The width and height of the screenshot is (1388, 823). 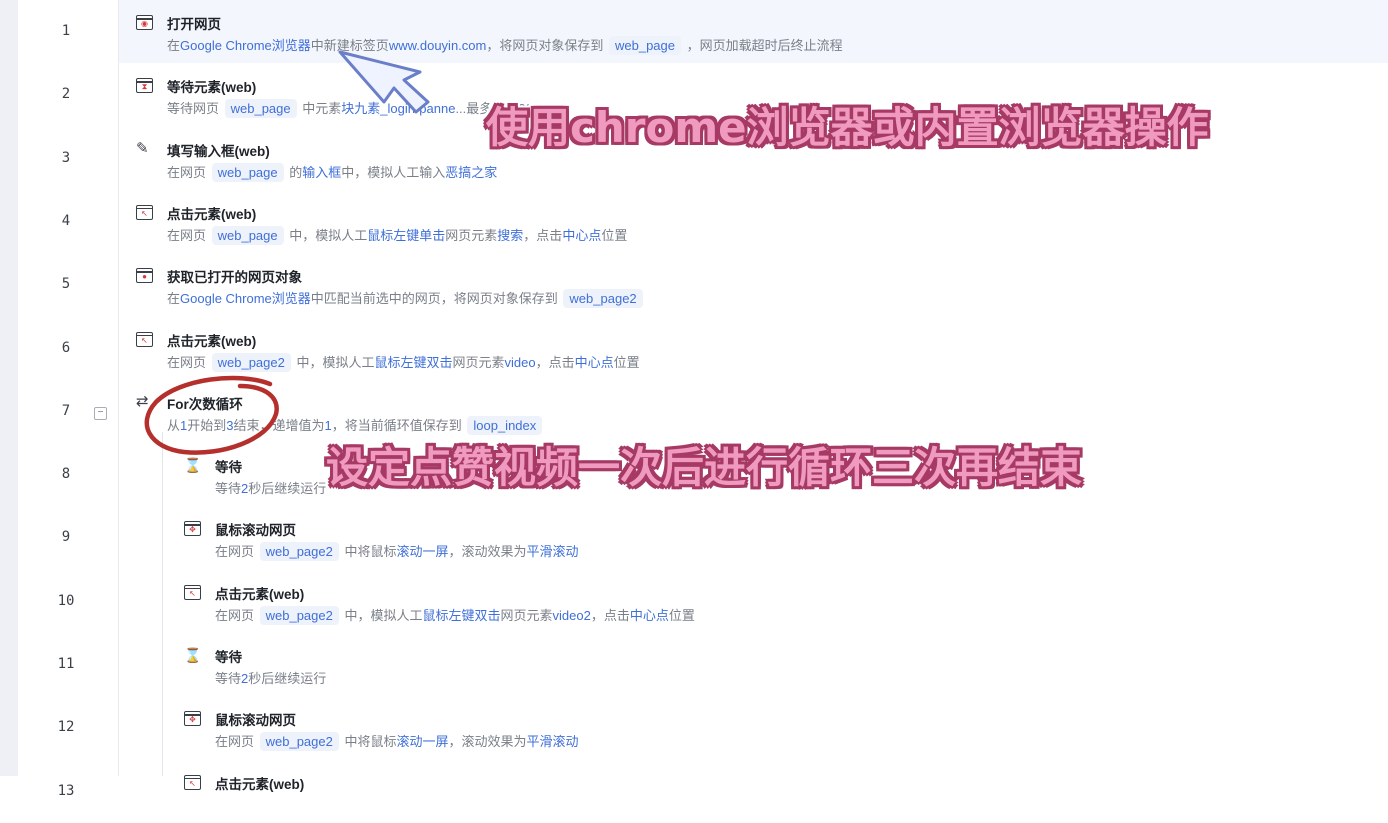 What do you see at coordinates (66, 410) in the screenshot?
I see `line-number: 7` at bounding box center [66, 410].